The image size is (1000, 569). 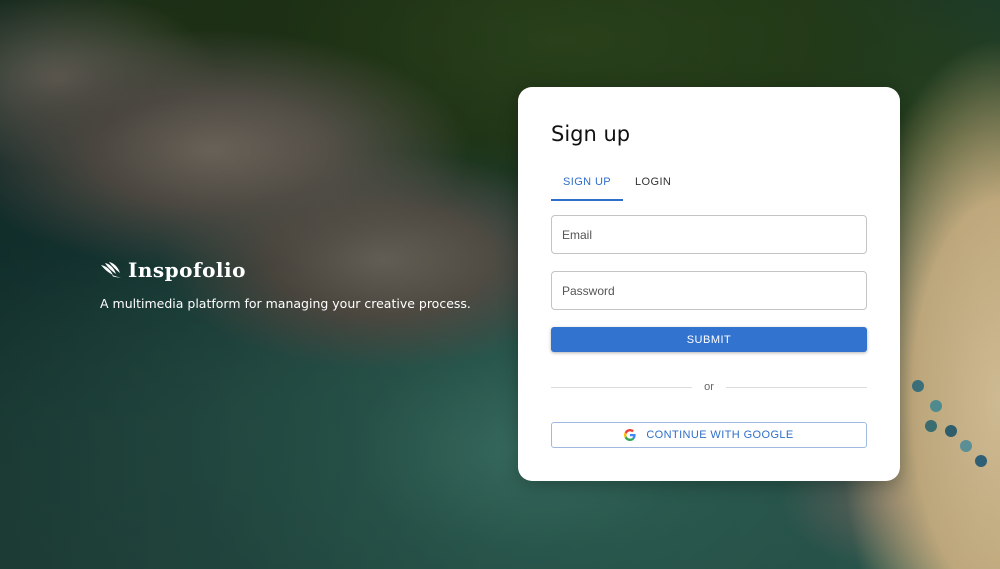 I want to click on or-divider: or, so click(x=709, y=387).